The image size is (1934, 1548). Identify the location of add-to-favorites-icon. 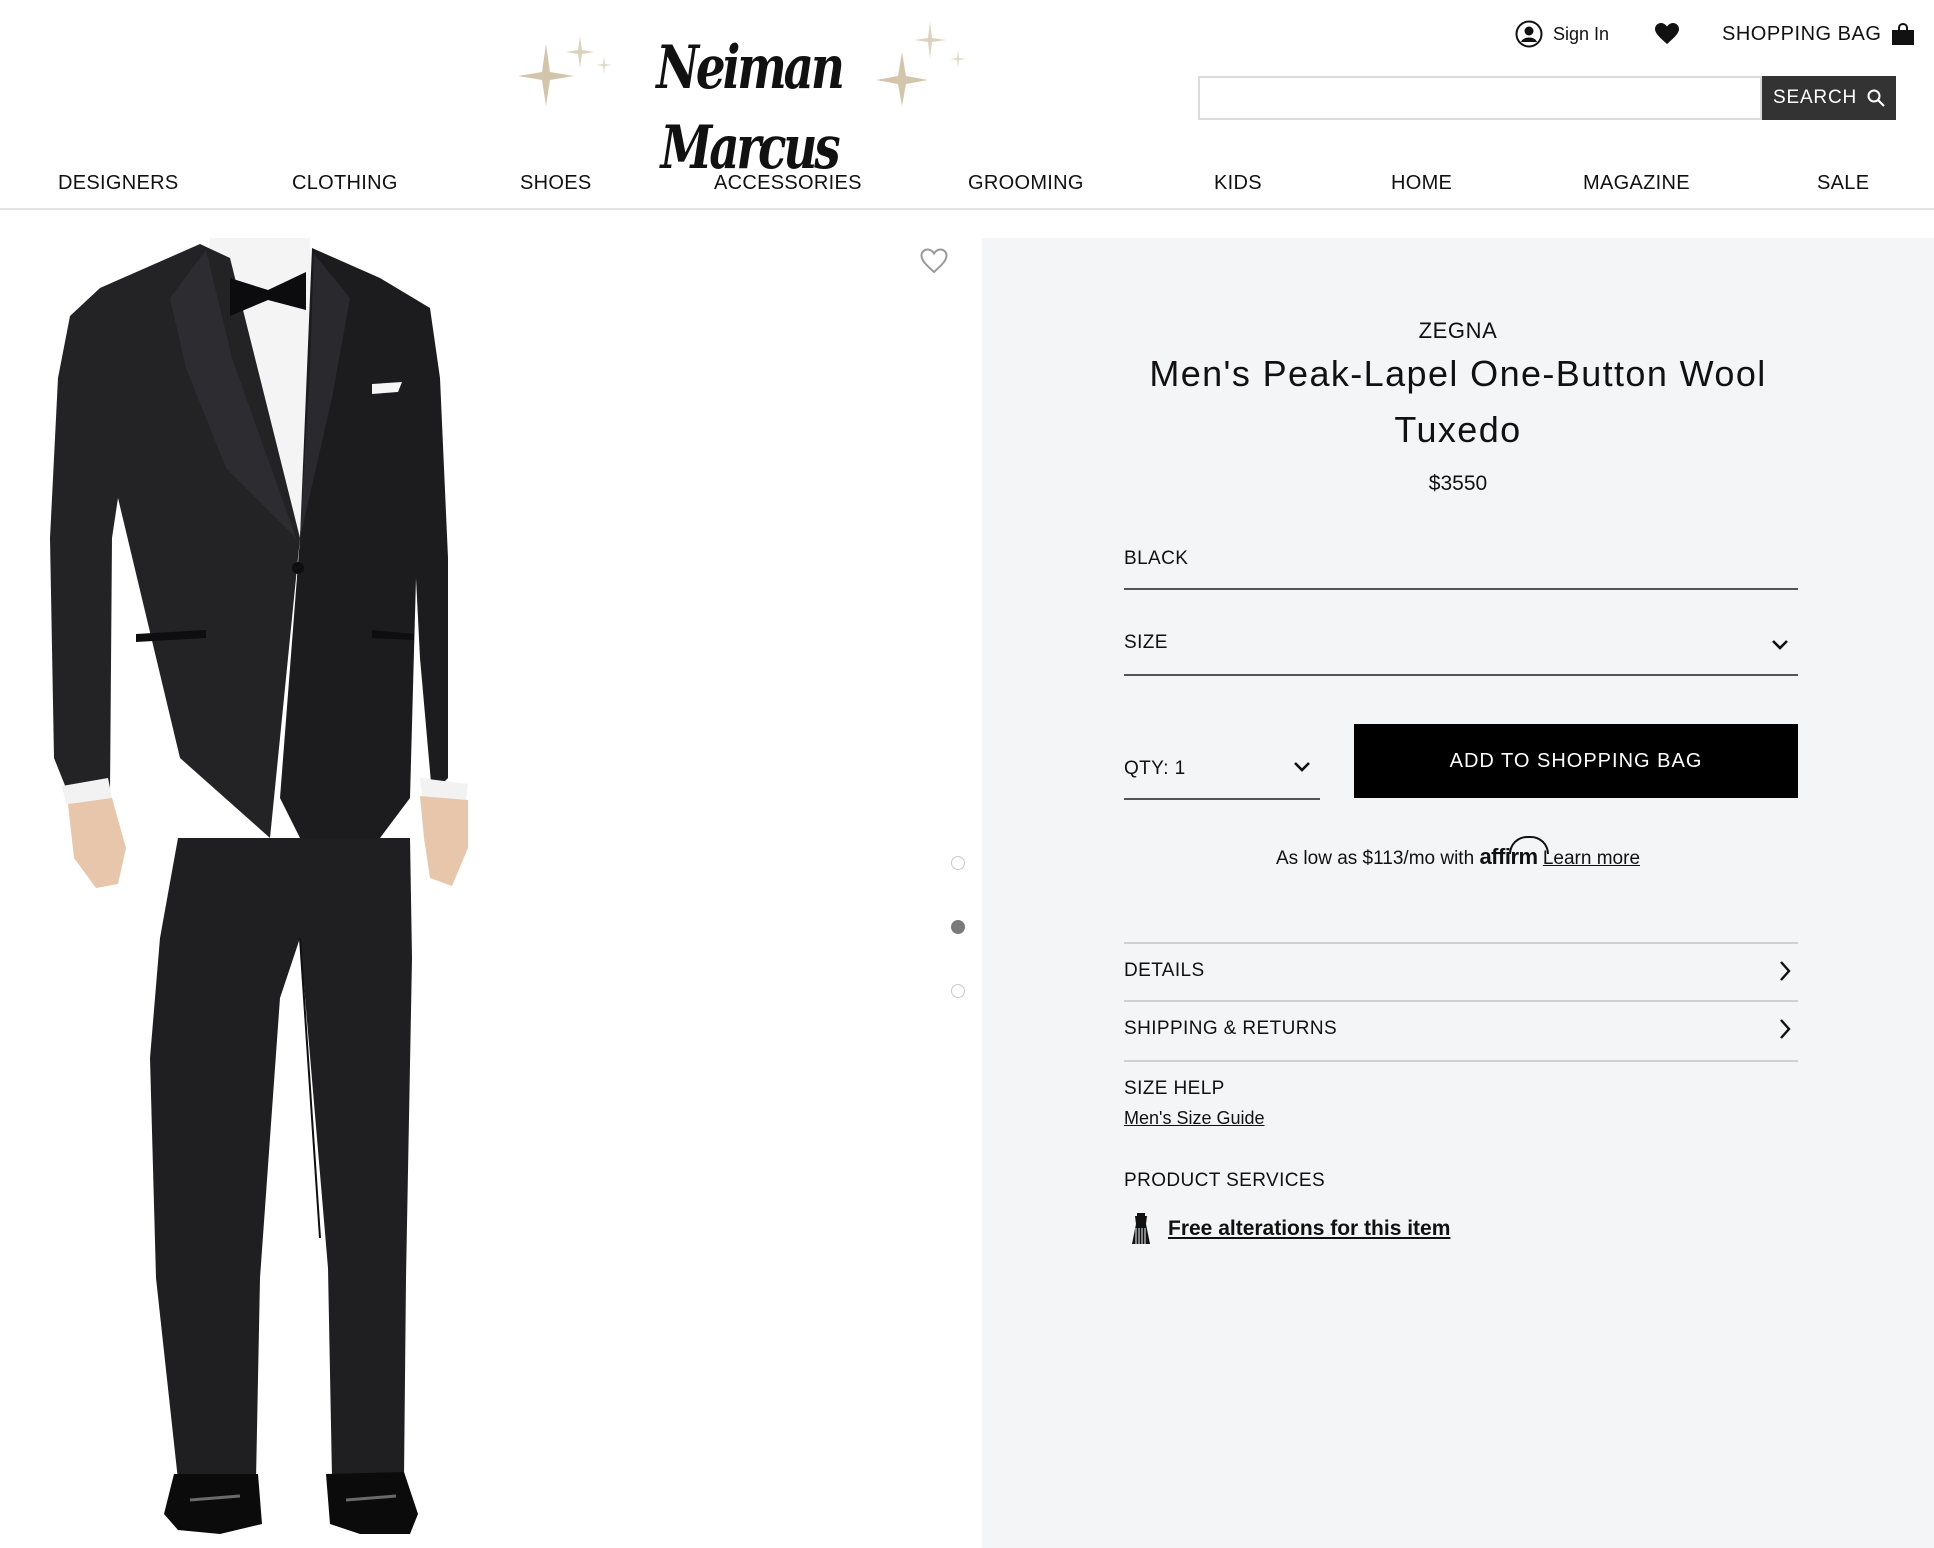
(934, 262).